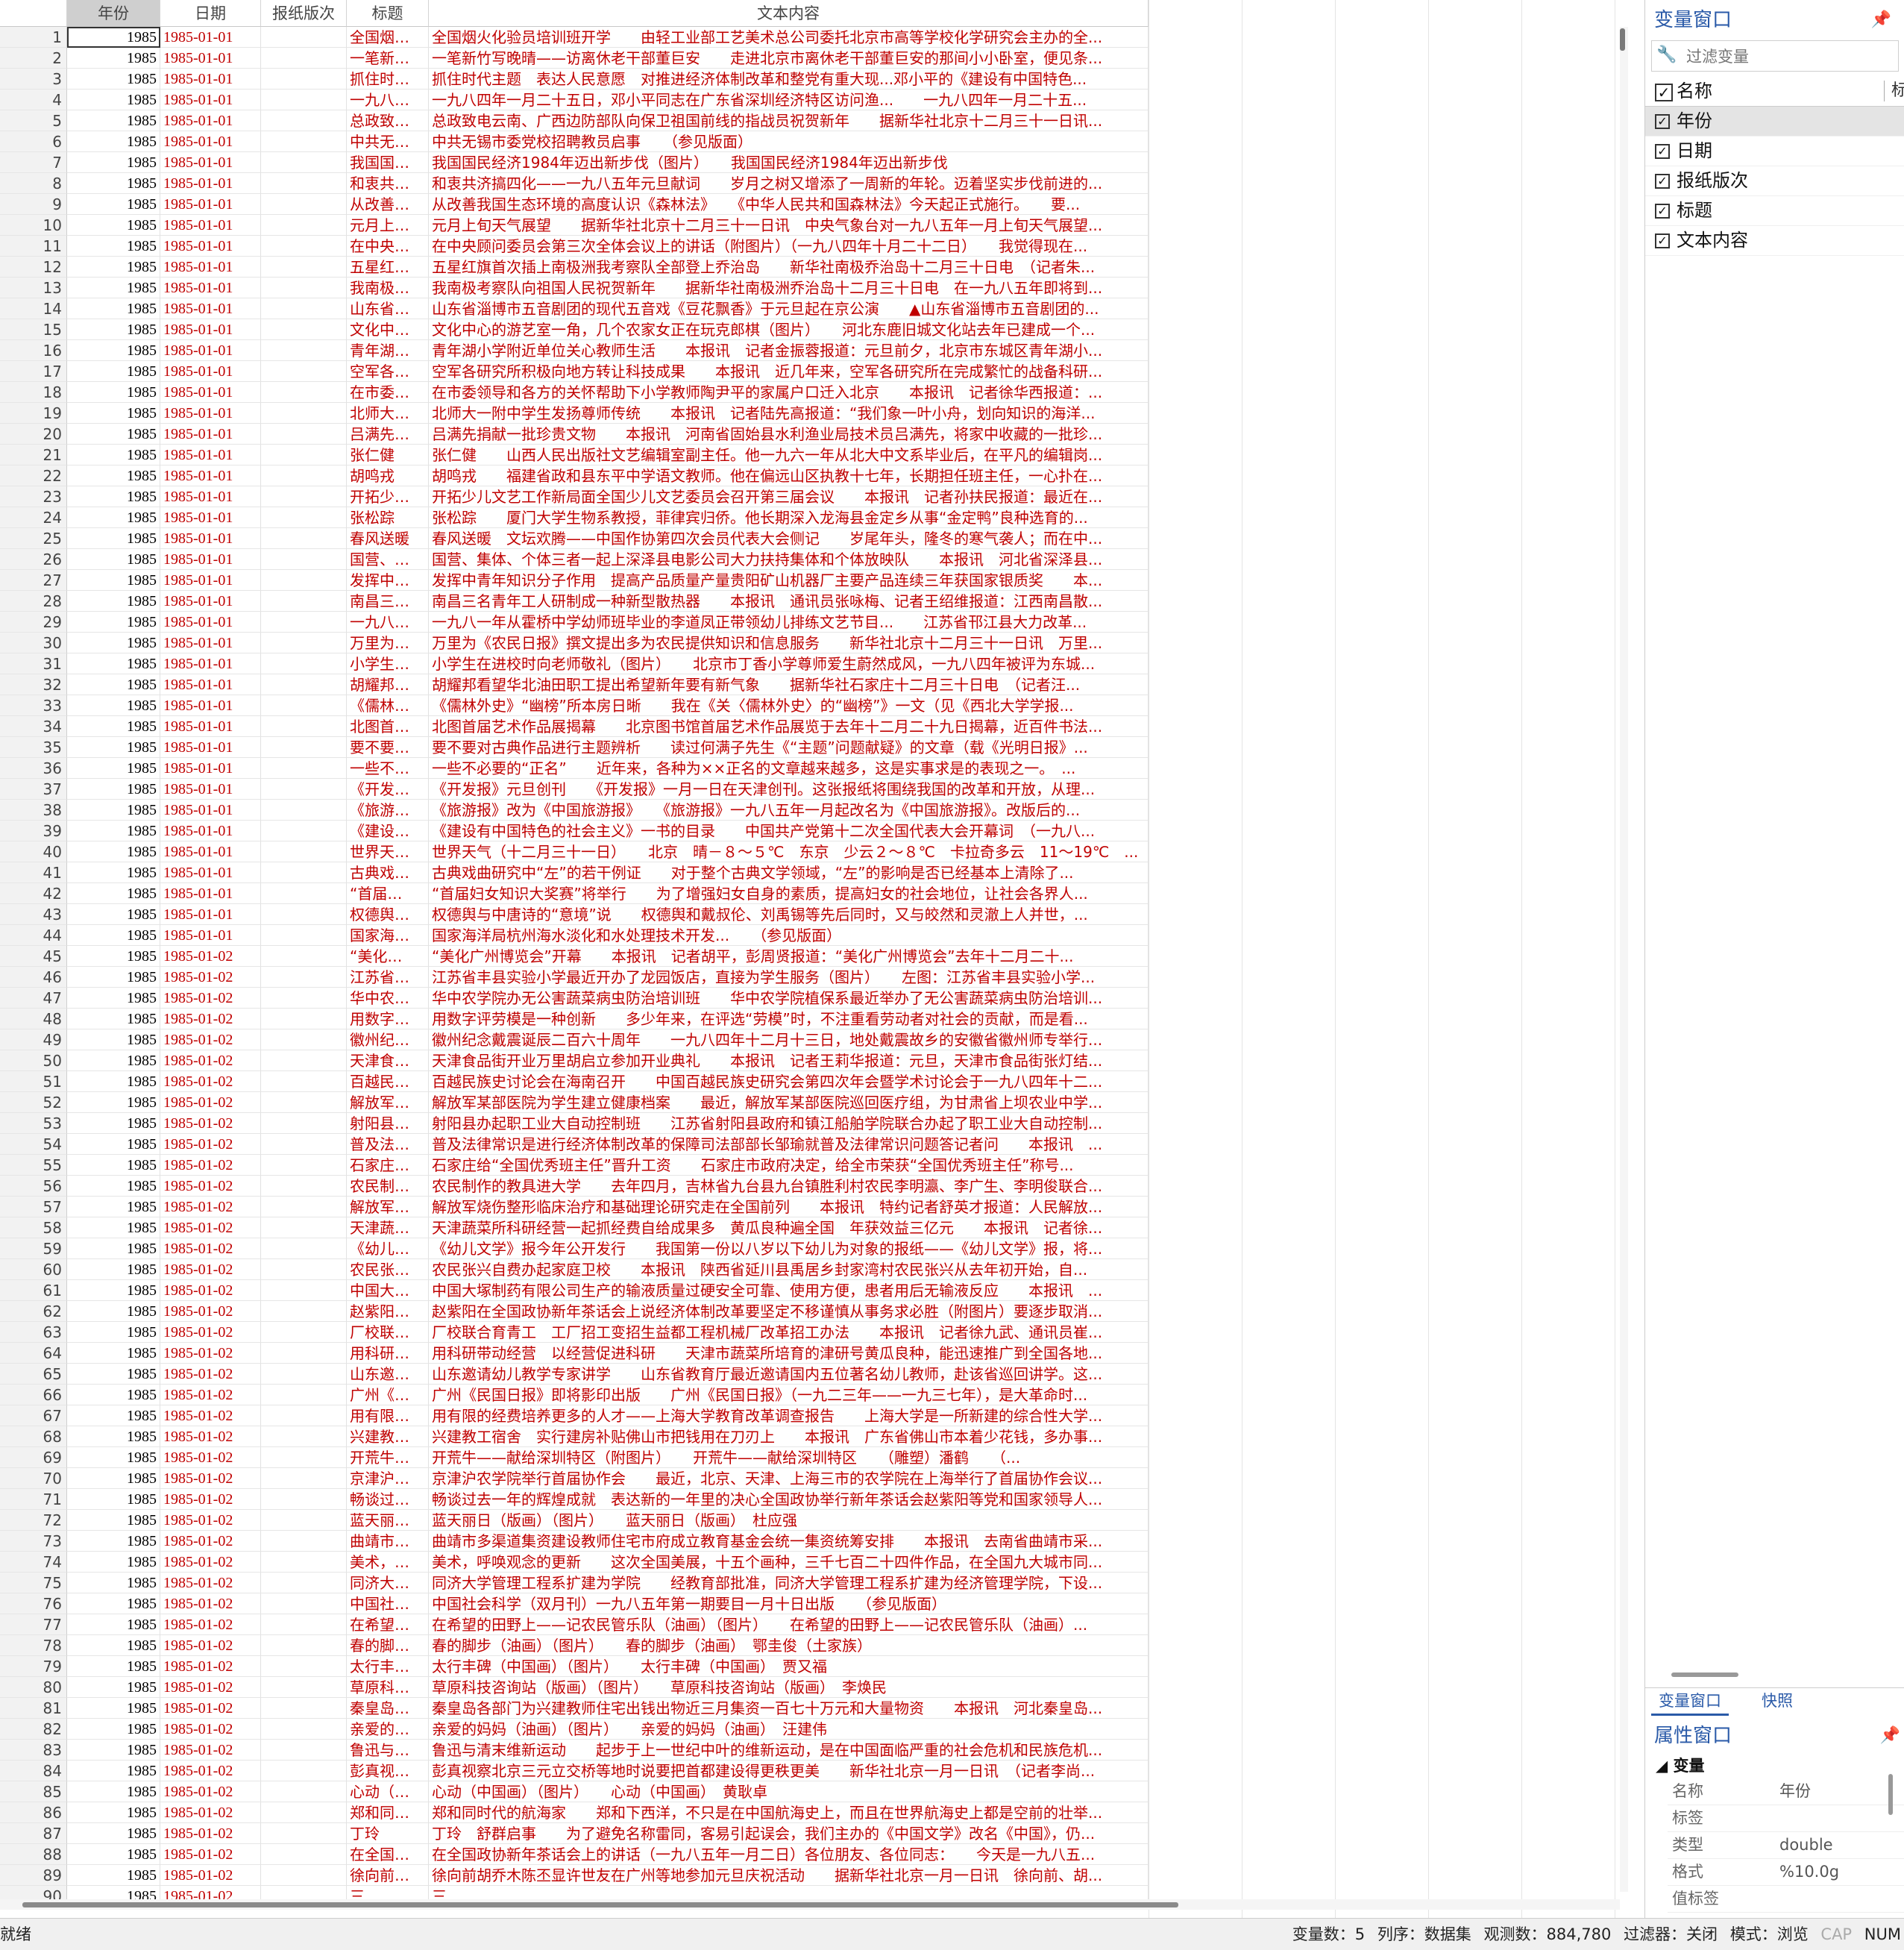 The height and width of the screenshot is (1950, 1904). I want to click on table-row: 6 1985 1985-01-01 中共无… 中共无锡市委党校招聘教员启事 （参见版面）, so click(574, 141).